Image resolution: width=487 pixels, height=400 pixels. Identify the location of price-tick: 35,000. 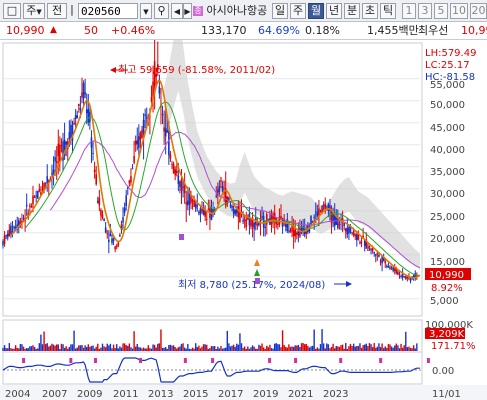
(447, 172).